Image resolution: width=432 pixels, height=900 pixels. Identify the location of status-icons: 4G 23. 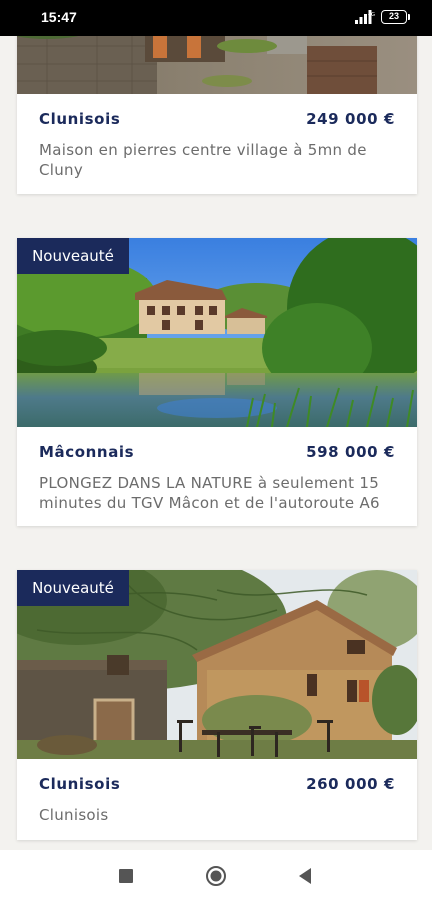
(382, 17).